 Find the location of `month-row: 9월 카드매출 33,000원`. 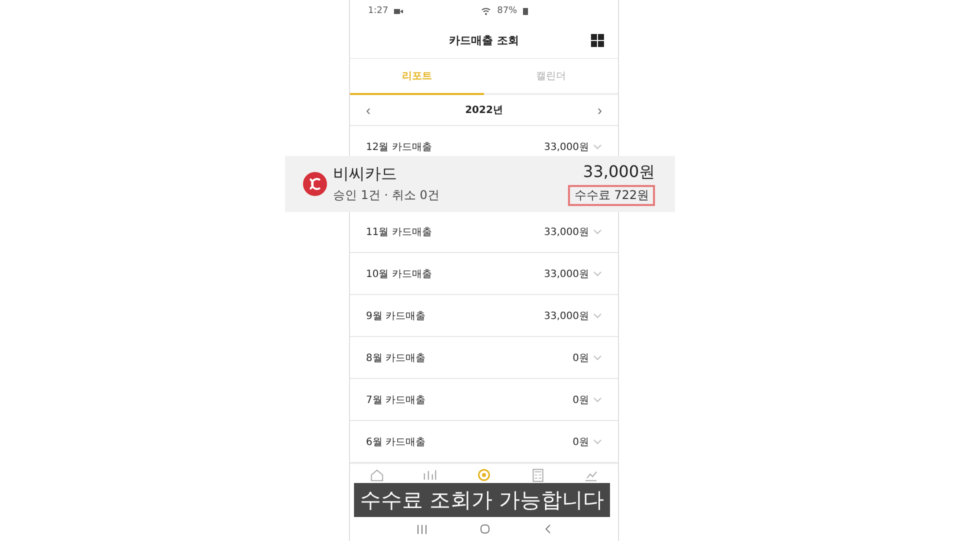

month-row: 9월 카드매출 33,000원 is located at coordinates (484, 316).